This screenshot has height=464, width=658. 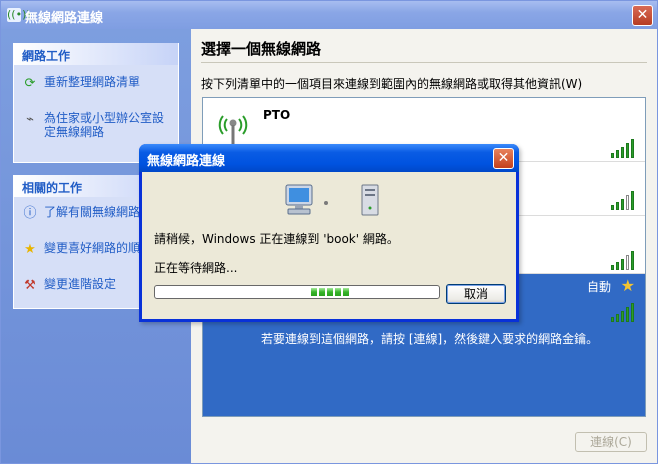 I want to click on connecting-message: 請稍候，Windows 正在連線到 'book' 網路。, so click(x=276, y=239).